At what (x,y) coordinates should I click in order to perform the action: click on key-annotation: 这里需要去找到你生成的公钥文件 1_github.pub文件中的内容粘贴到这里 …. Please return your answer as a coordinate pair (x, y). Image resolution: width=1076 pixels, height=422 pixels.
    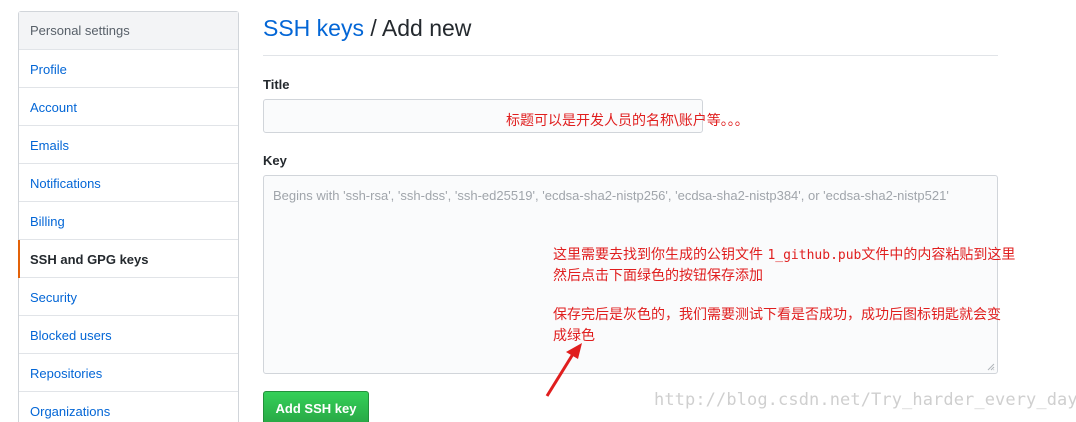
    Looking at the image, I should click on (784, 265).